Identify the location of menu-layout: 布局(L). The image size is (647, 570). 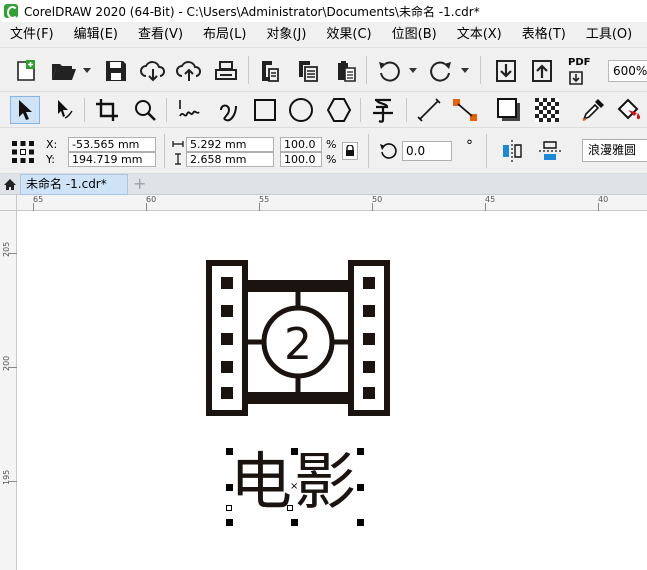
(224, 35).